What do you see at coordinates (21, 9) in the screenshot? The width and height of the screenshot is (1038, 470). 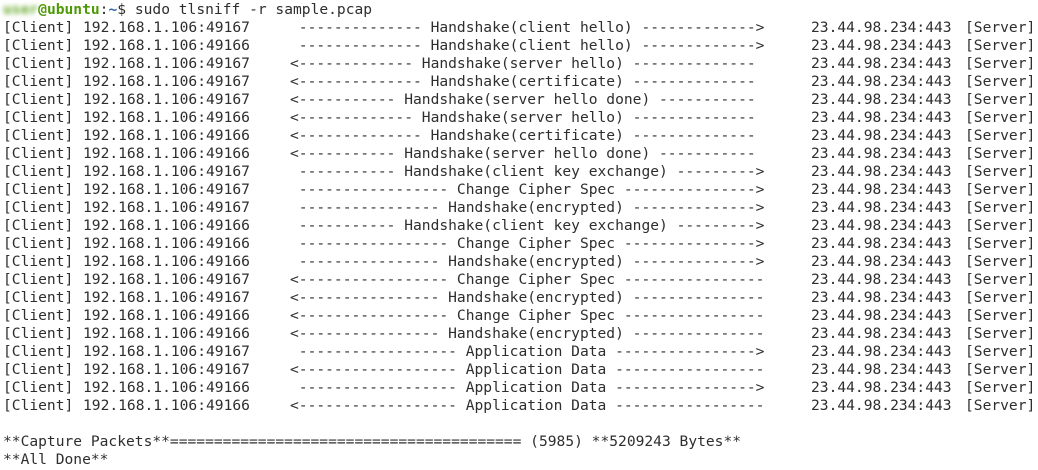 I see `prompt-username: user` at bounding box center [21, 9].